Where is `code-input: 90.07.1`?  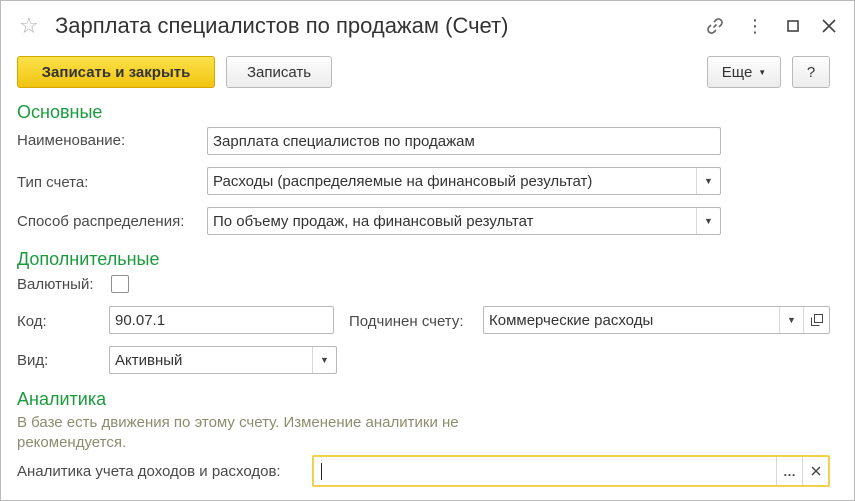 code-input: 90.07.1 is located at coordinates (221, 320).